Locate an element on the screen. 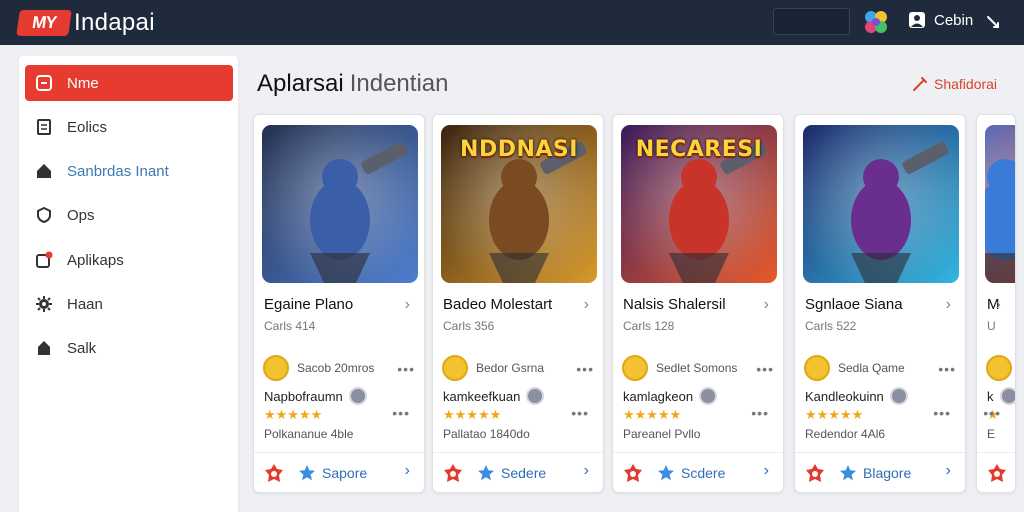 The height and width of the screenshot is (512, 1024). app-card: M › U ••• k ★ ••• E › is located at coordinates (996, 303).